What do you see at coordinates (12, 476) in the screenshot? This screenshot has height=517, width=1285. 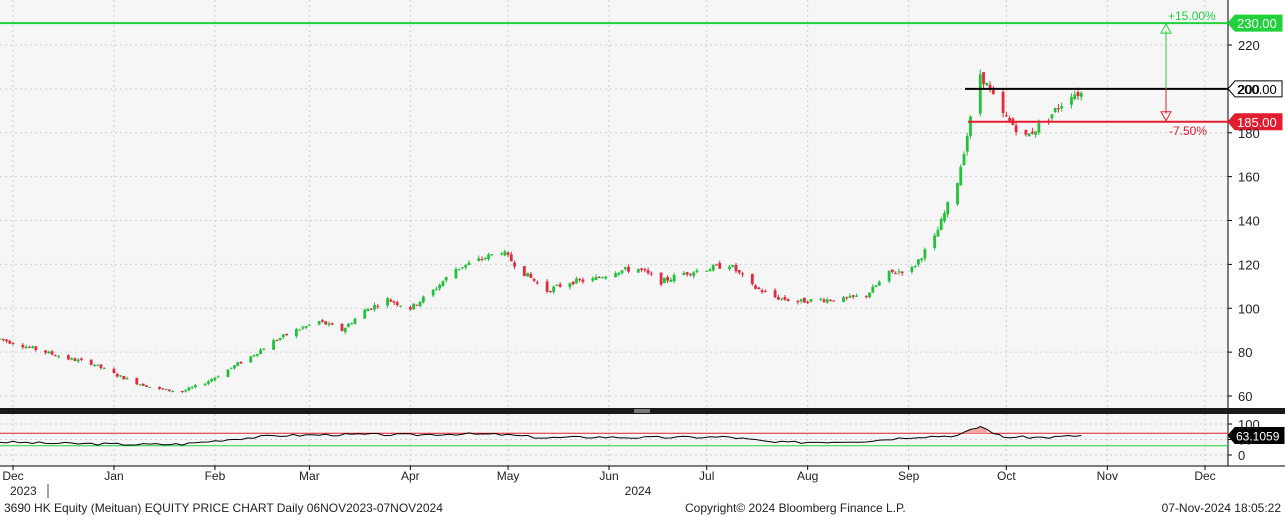 I see `month-label: Dec` at bounding box center [12, 476].